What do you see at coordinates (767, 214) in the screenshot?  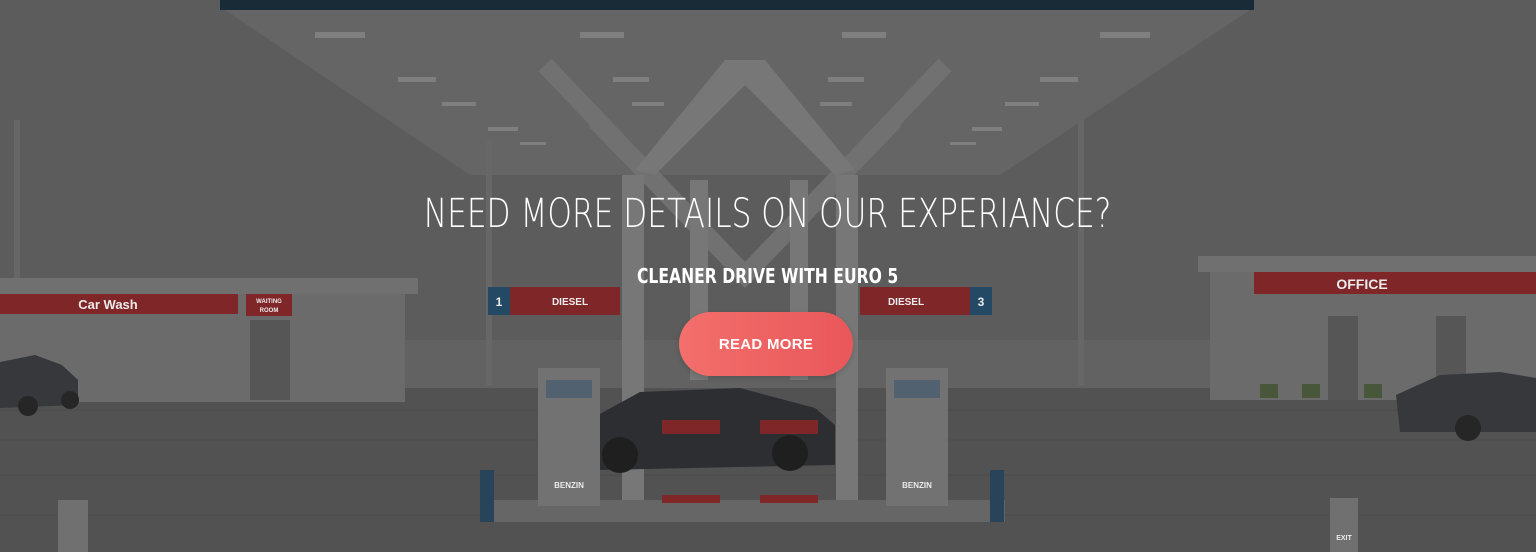 I see `hero-title: NEED MORE DETAILS ON OUR EXPERIANCE?` at bounding box center [767, 214].